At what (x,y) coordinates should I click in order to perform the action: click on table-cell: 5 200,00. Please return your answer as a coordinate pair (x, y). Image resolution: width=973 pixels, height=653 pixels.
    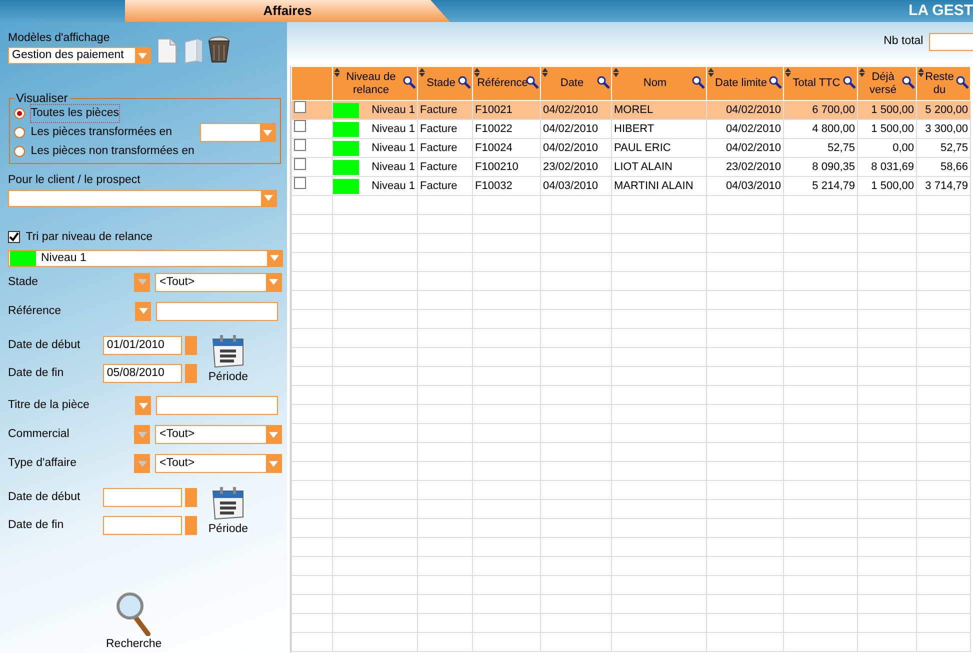
    Looking at the image, I should click on (946, 110).